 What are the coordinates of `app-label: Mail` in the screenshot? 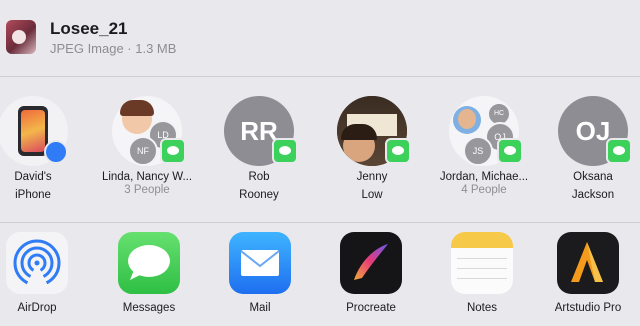 It's located at (260, 308).